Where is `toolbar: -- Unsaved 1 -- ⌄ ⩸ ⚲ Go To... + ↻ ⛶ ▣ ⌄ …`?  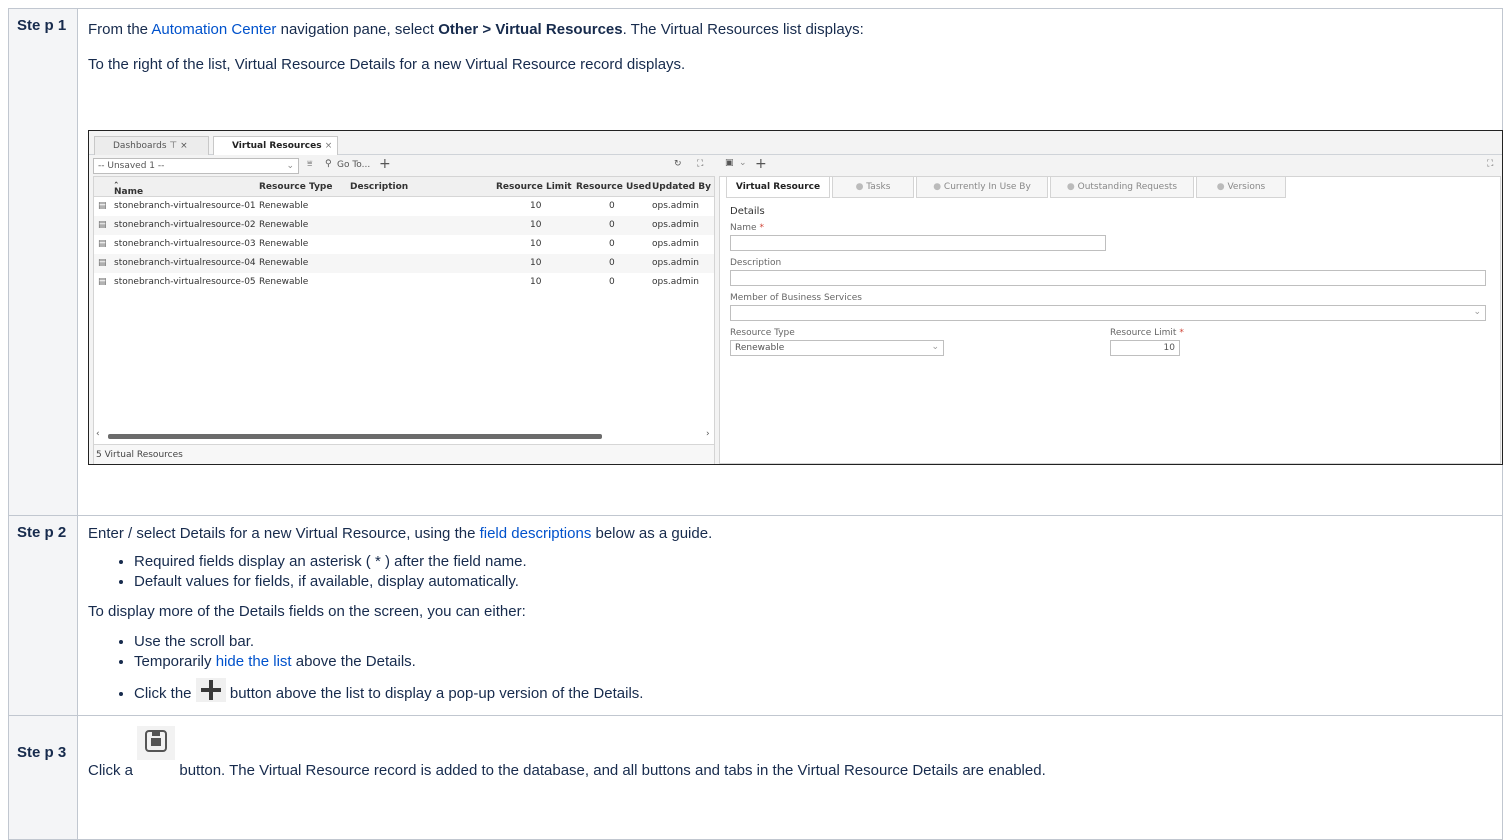
toolbar: -- Unsaved 1 -- ⌄ ⩸ ⚲ Go To... + ↻ ⛶ ▣ ⌄ … is located at coordinates (795, 166).